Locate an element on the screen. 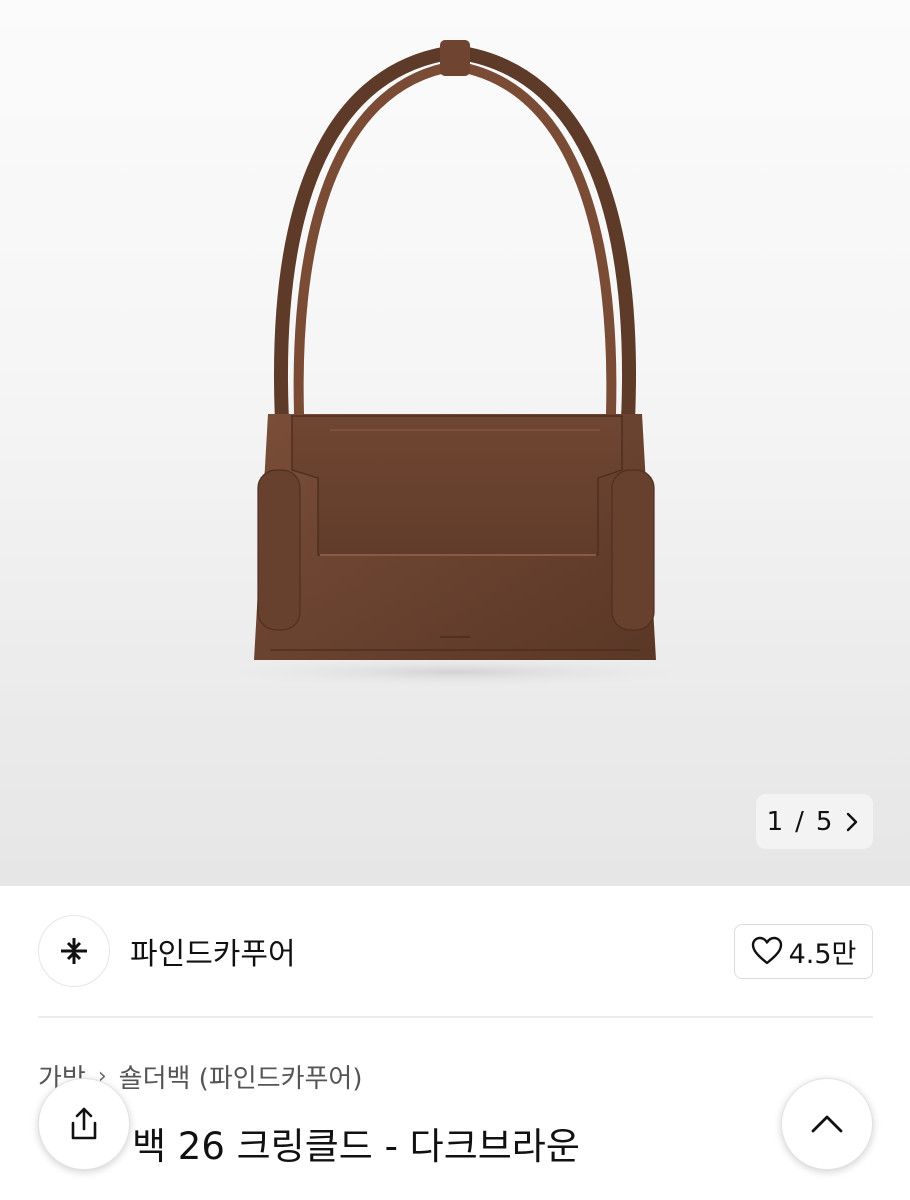 This screenshot has width=910, height=1200. pager-total: 5 is located at coordinates (824, 821).